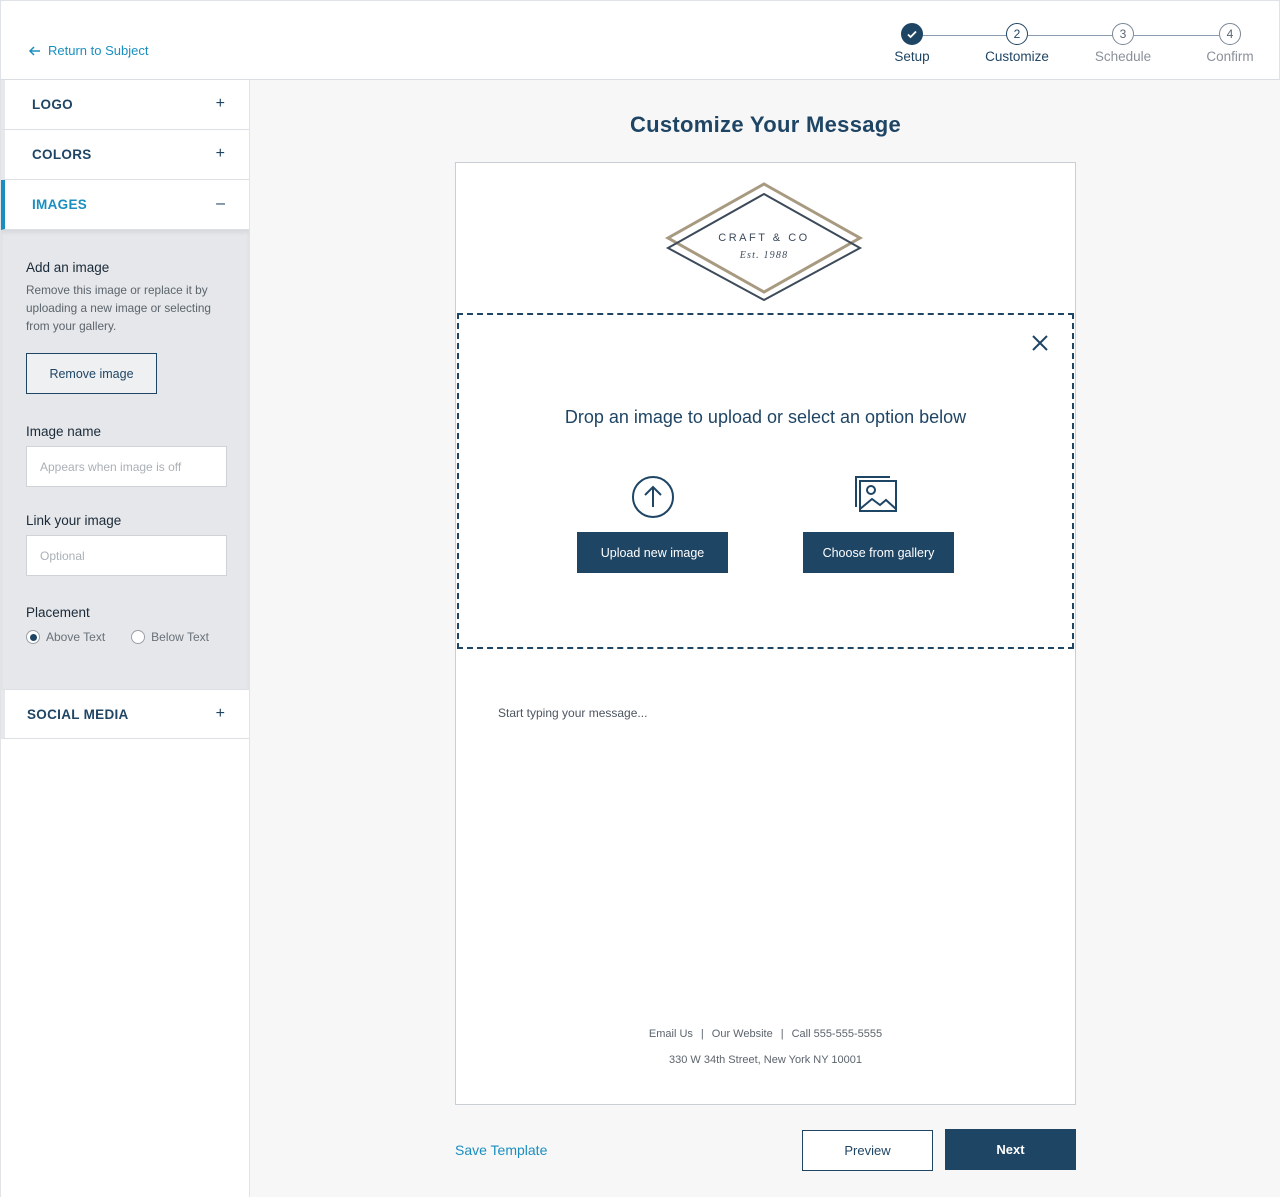  I want to click on email-footer-links: Email Us | Our Website | Call 555-555-5555, so click(765, 1034).